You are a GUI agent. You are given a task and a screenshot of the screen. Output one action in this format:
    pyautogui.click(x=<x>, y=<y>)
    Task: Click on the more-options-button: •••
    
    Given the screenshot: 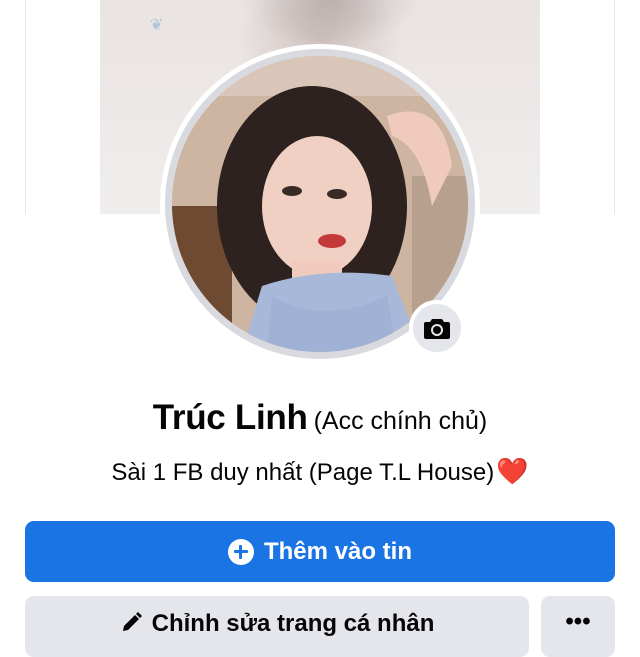 What is the action you would take?
    pyautogui.click(x=578, y=626)
    